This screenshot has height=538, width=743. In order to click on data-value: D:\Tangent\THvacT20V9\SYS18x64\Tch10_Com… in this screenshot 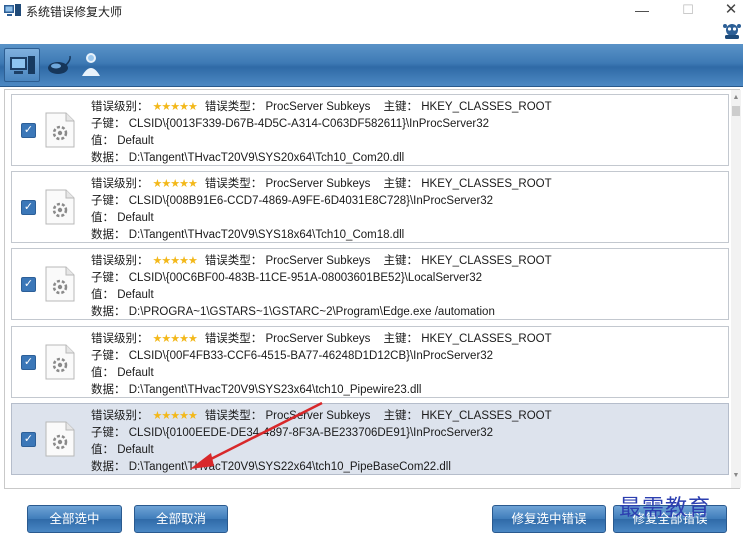, I will do `click(266, 235)`.